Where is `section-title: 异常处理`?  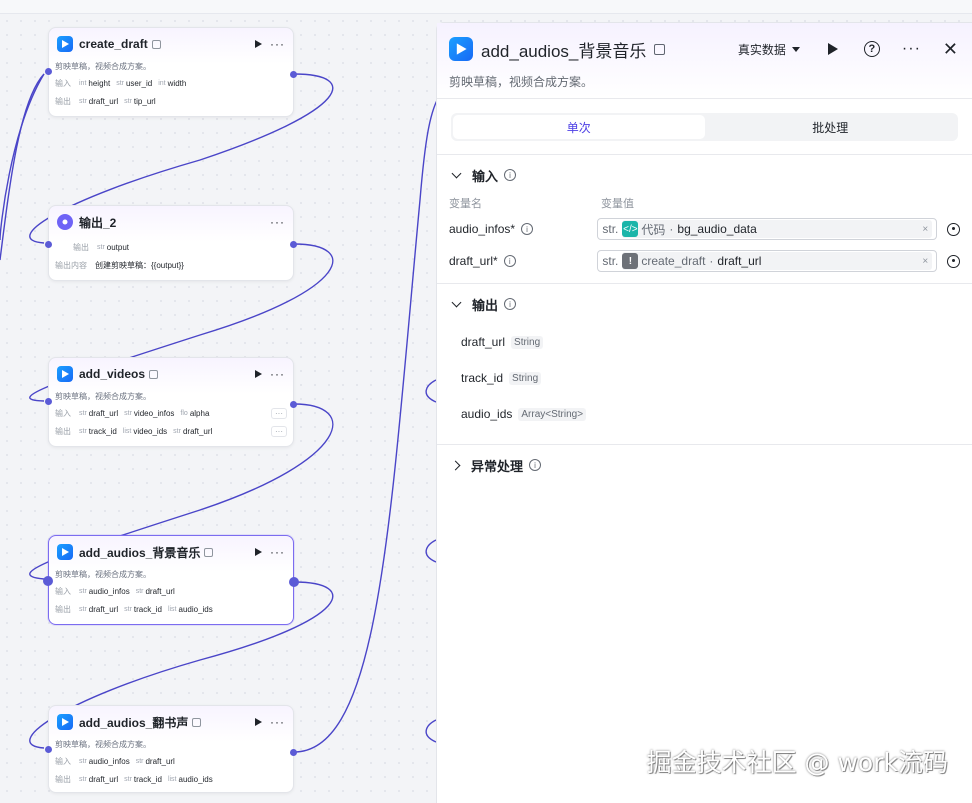 section-title: 异常处理 is located at coordinates (497, 466).